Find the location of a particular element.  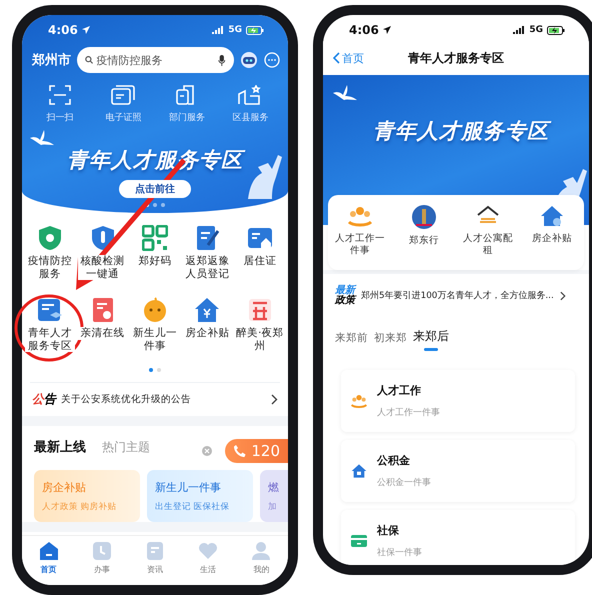

stage-tab: 初来郑 is located at coordinates (390, 342).